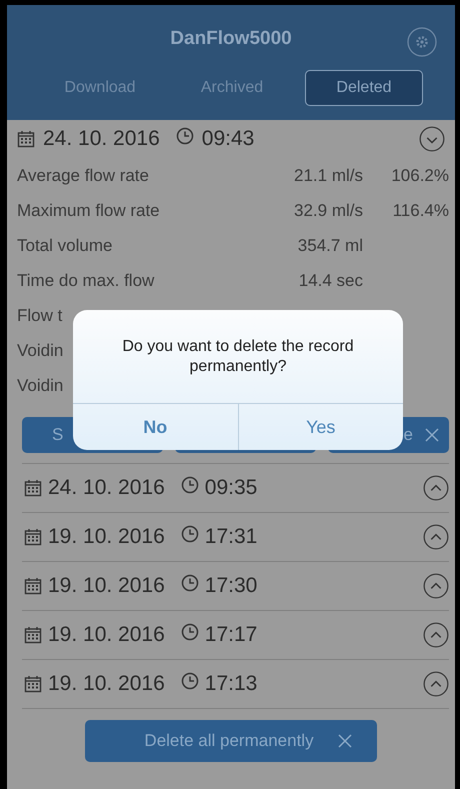 The height and width of the screenshot is (789, 460). What do you see at coordinates (100, 88) in the screenshot?
I see `tab: Download` at bounding box center [100, 88].